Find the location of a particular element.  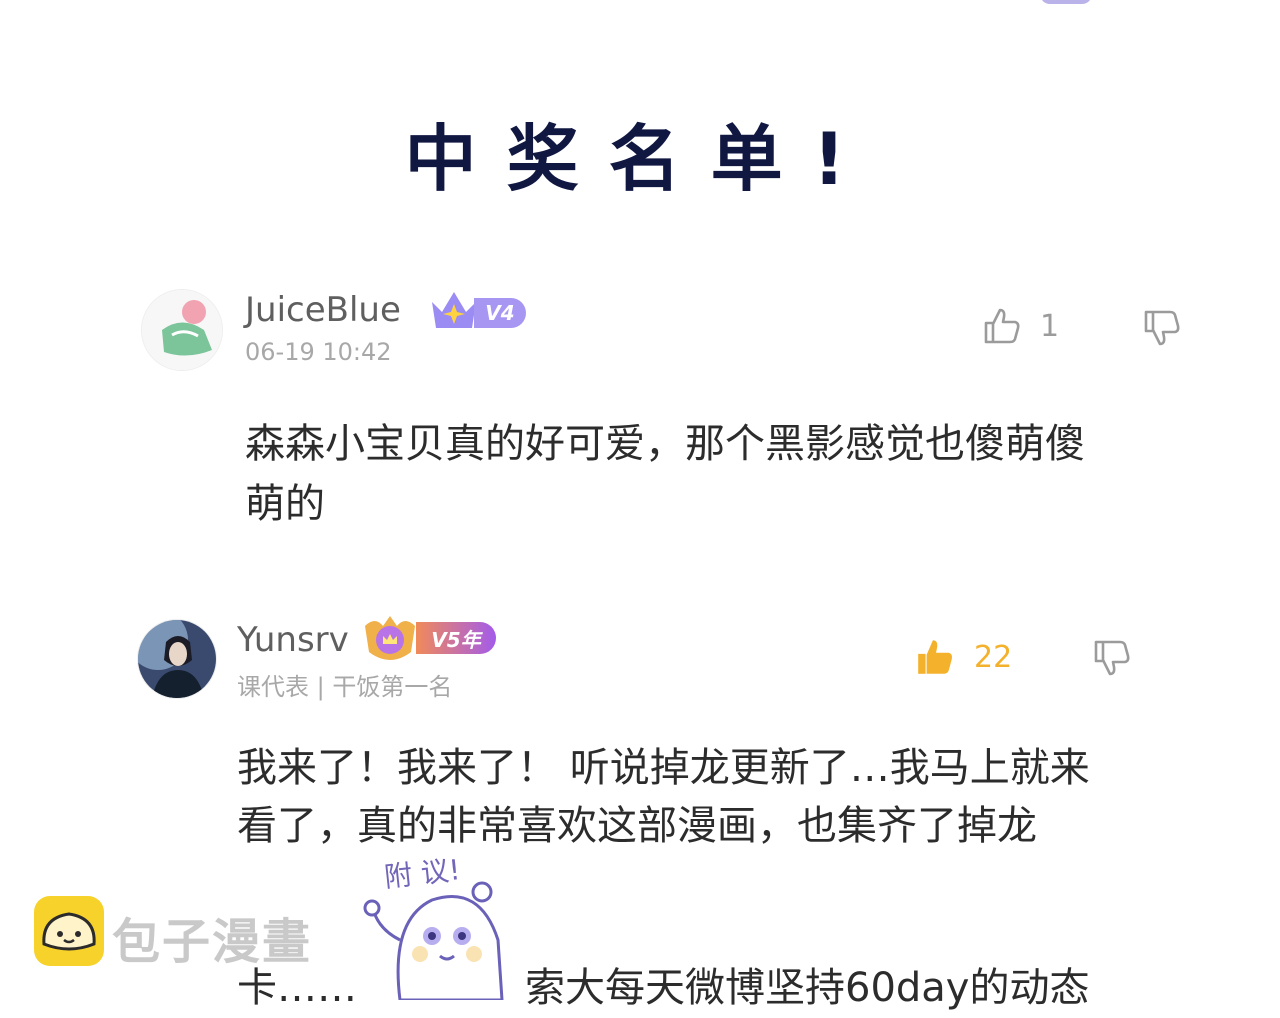

site-watermark: 包子漫畫 is located at coordinates (212, 942).